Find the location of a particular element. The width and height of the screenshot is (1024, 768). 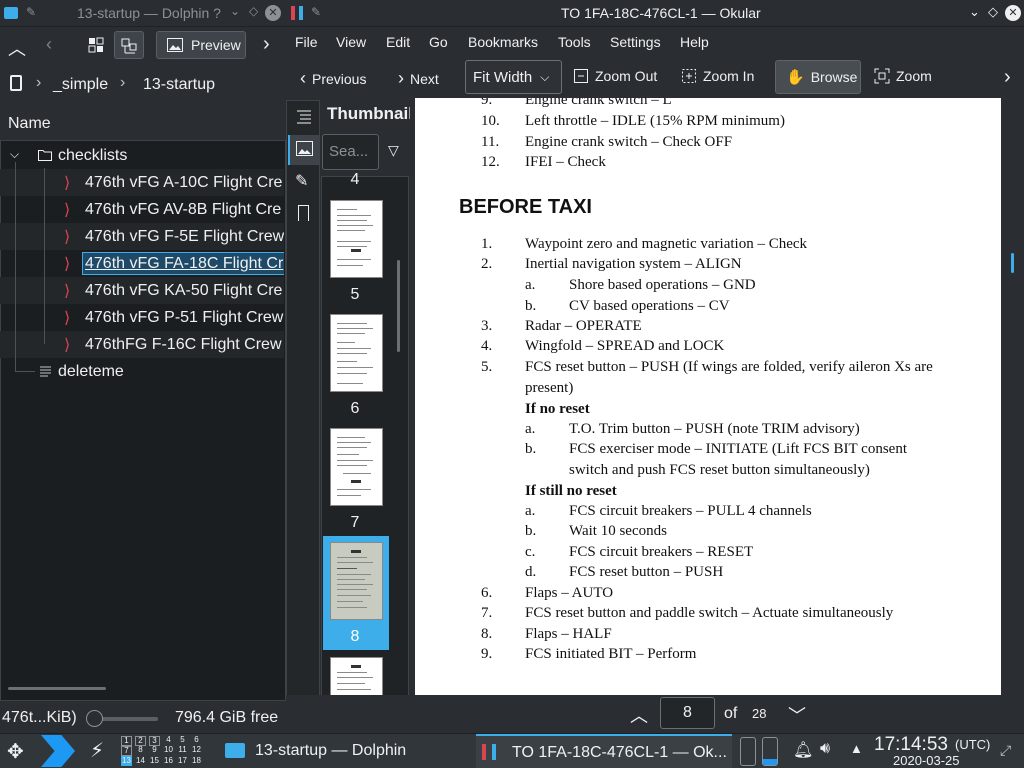

menu-go: Go is located at coordinates (438, 42).